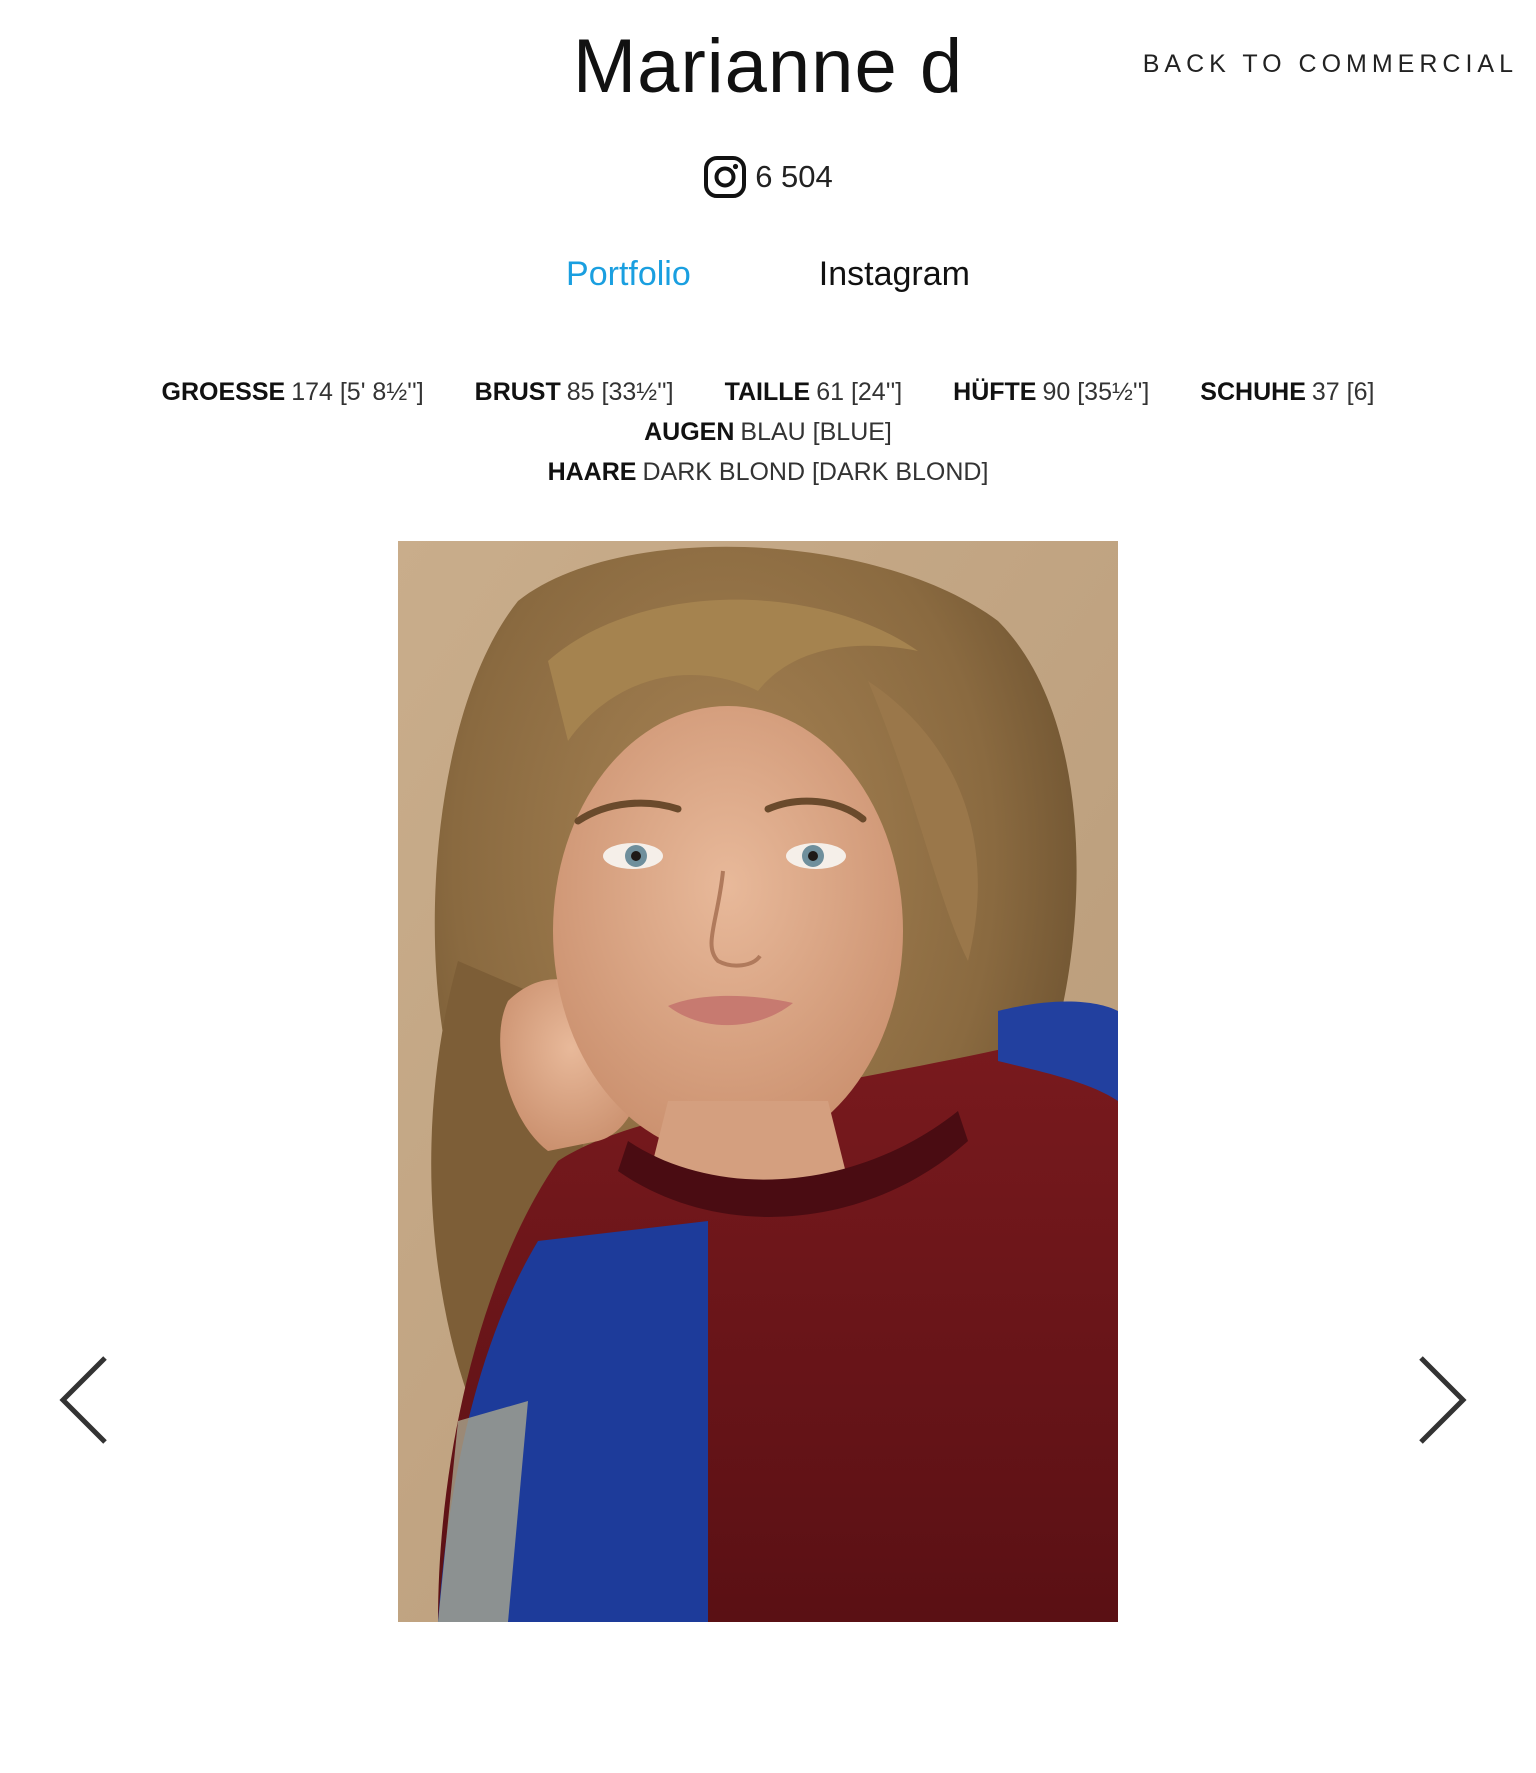 This screenshot has width=1536, height=1773. What do you see at coordinates (592, 472) in the screenshot?
I see `measurement-label: HAARE` at bounding box center [592, 472].